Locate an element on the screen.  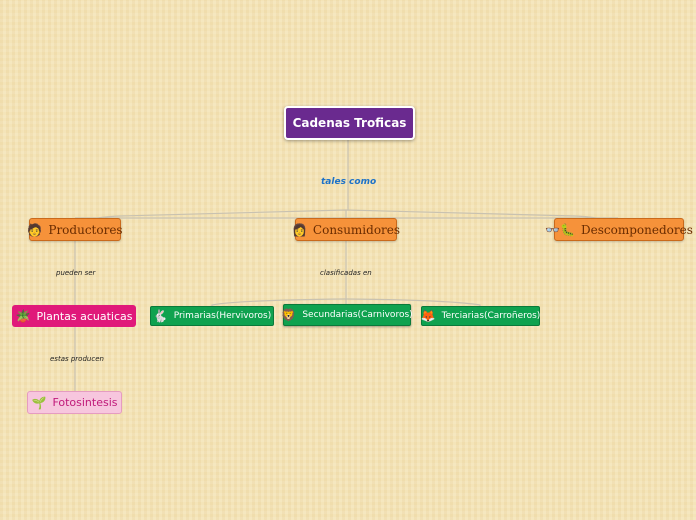
node-descomponedores-label: Descomponedores is located at coordinates (637, 229).